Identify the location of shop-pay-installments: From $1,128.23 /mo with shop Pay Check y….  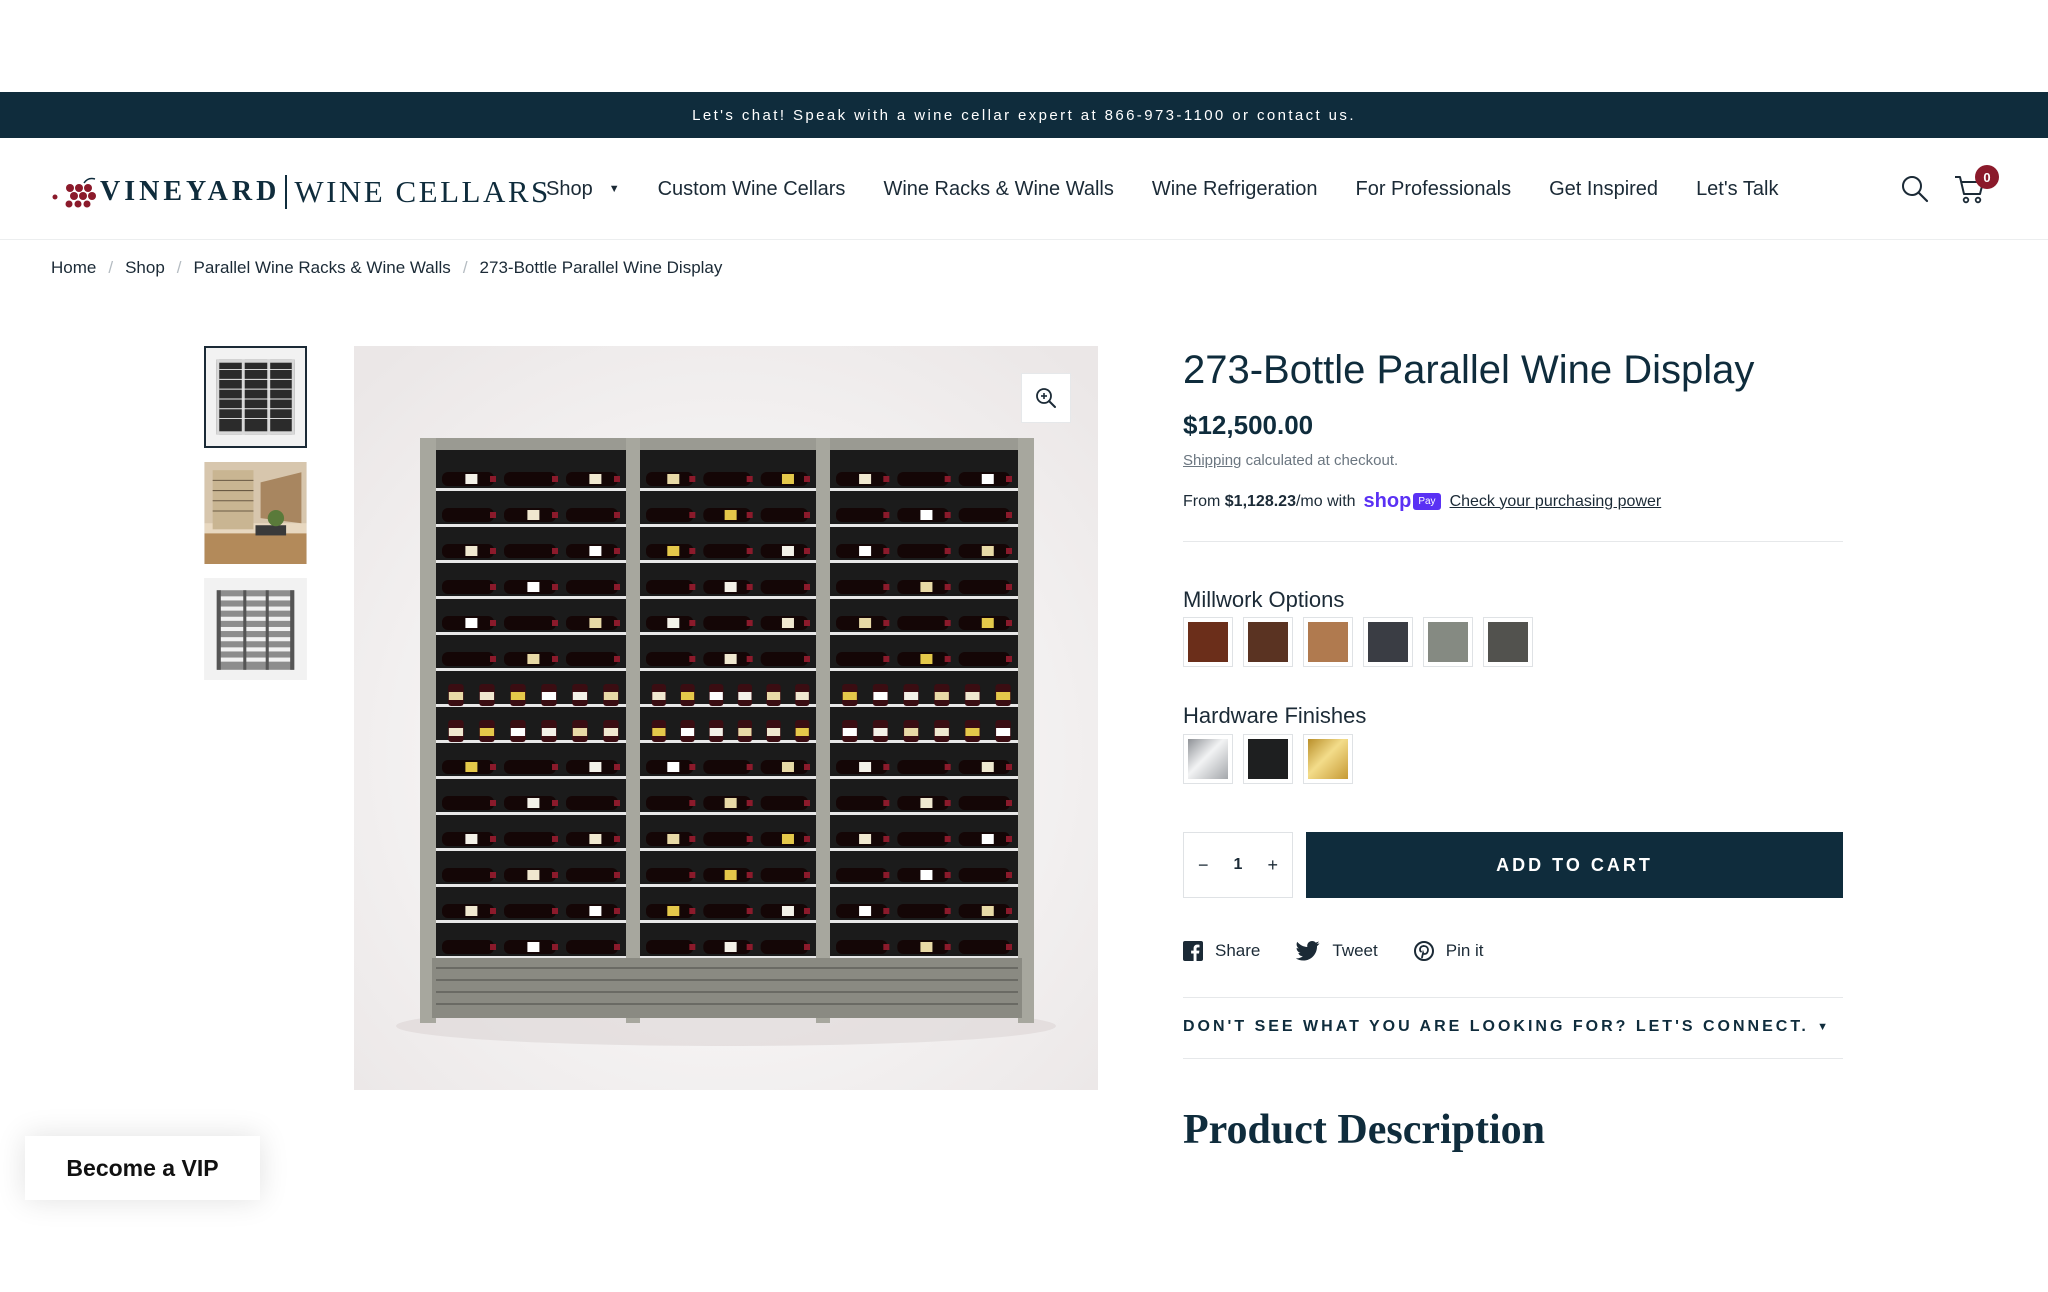
(1422, 501).